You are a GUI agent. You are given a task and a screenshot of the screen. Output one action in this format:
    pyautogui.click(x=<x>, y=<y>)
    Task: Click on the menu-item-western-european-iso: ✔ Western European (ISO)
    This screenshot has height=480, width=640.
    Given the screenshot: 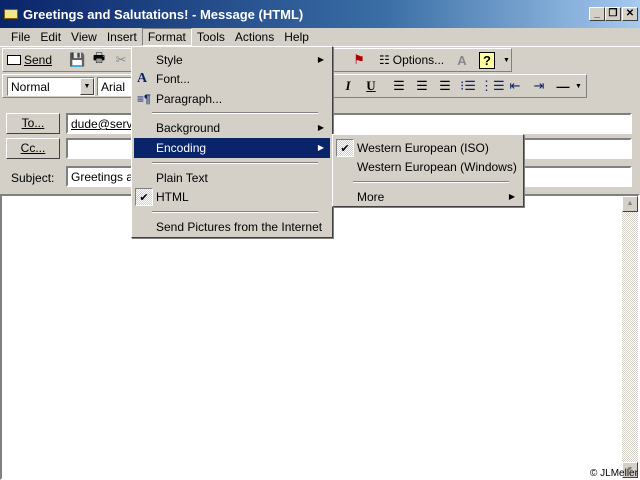 What is the action you would take?
    pyautogui.click(x=428, y=148)
    